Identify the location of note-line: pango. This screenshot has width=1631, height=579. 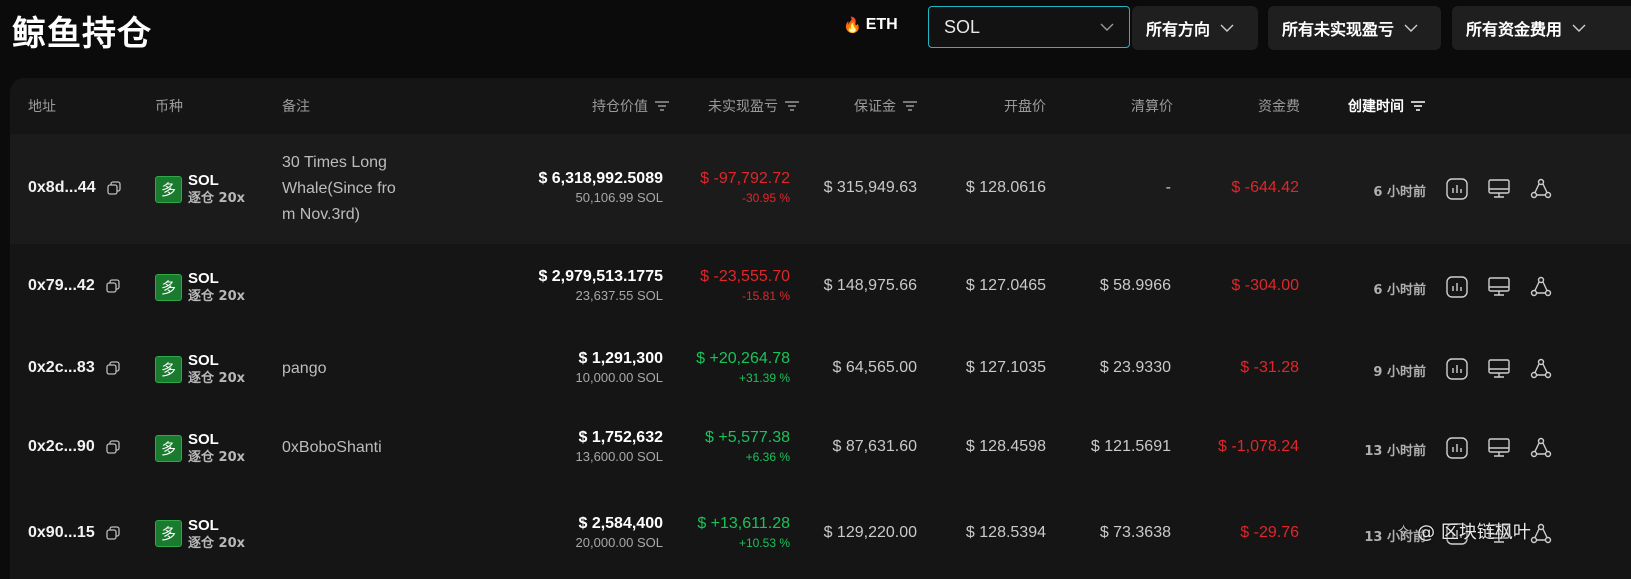
(304, 368).